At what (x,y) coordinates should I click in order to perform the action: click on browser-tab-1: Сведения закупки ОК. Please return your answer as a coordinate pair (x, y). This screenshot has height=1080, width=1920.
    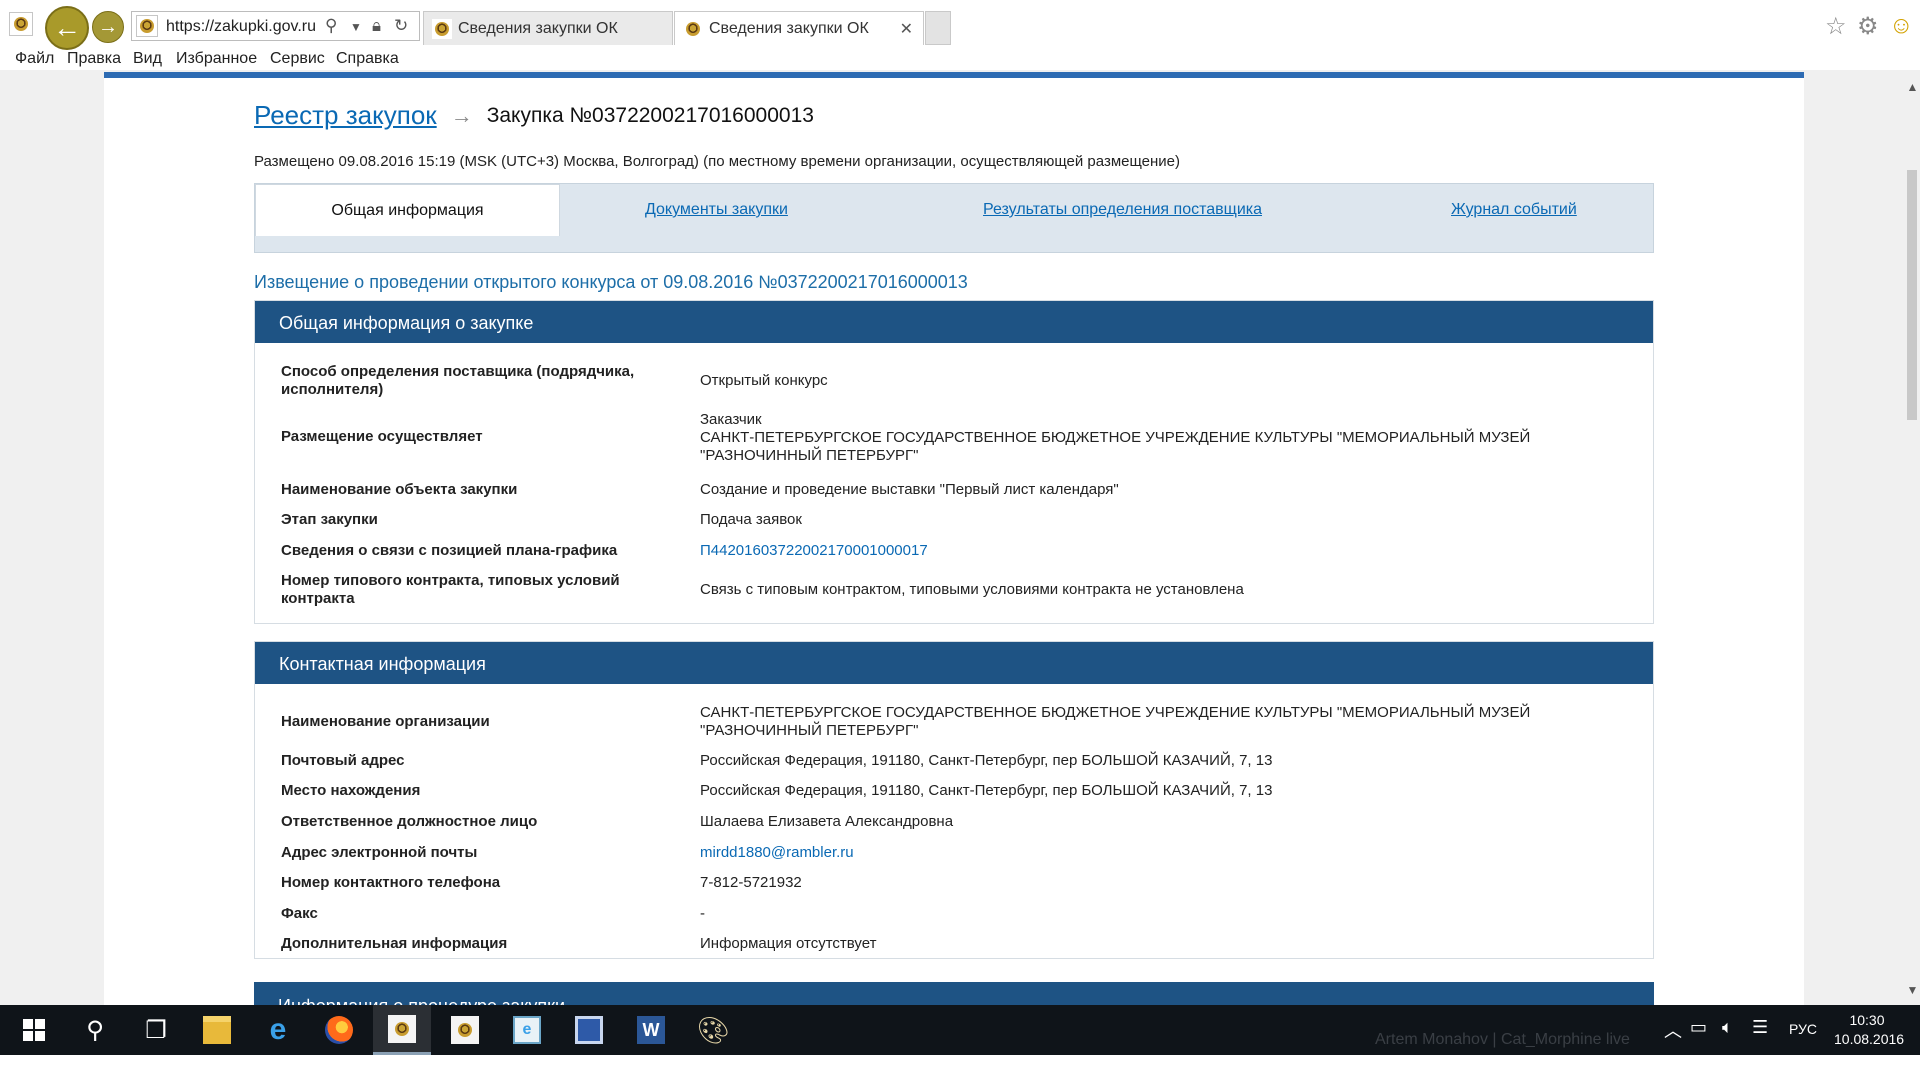
    Looking at the image, I should click on (548, 28).